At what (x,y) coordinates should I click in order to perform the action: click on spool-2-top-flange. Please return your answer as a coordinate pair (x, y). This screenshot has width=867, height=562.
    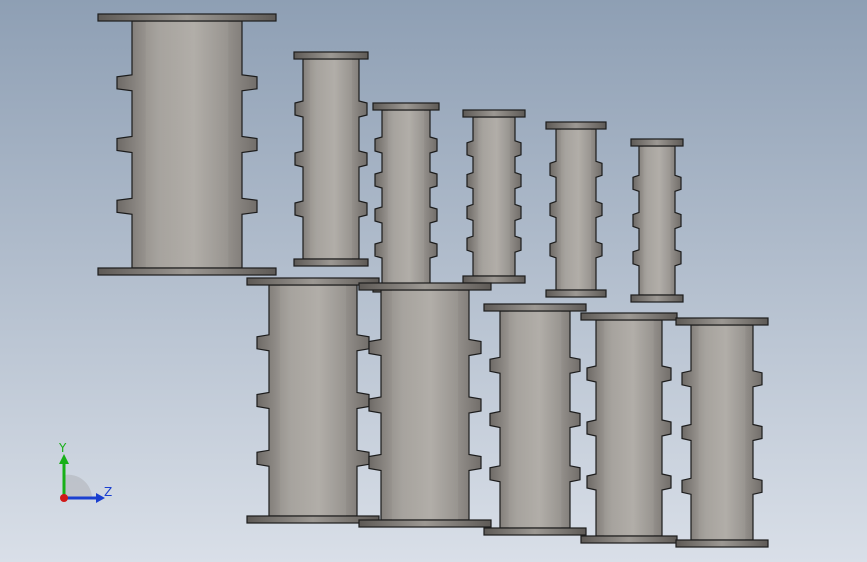
    Looking at the image, I should click on (331, 55).